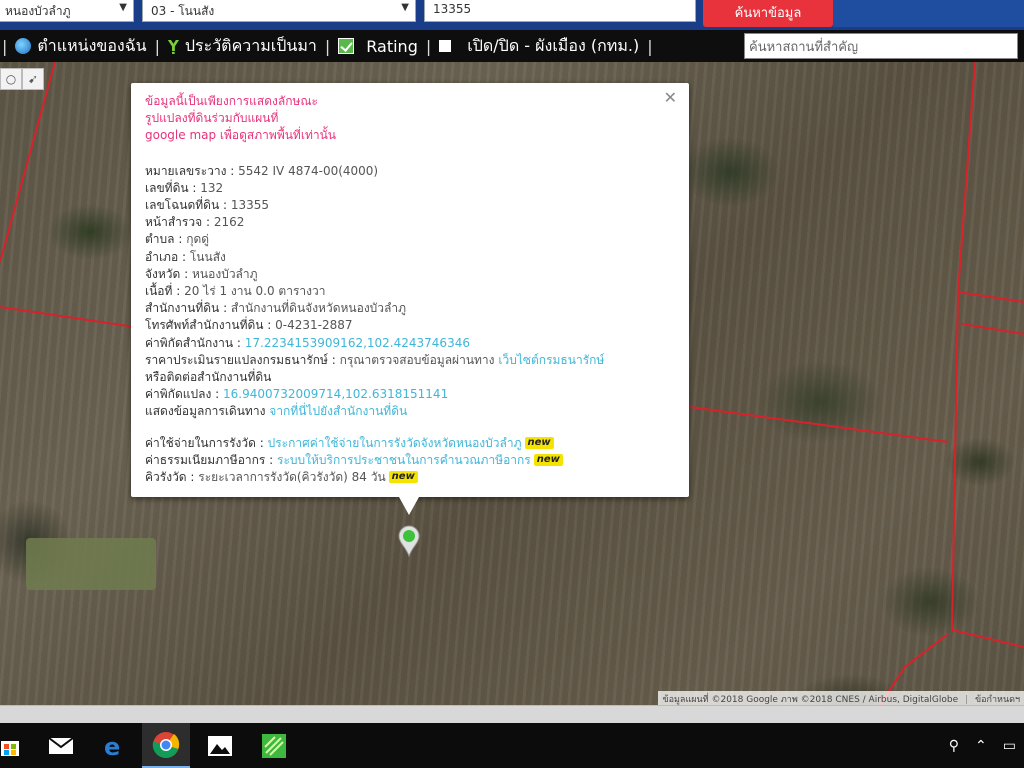 The width and height of the screenshot is (1024, 768). What do you see at coordinates (38, 11) in the screenshot?
I see `province-select-value: หนองบัวลำภู` at bounding box center [38, 11].